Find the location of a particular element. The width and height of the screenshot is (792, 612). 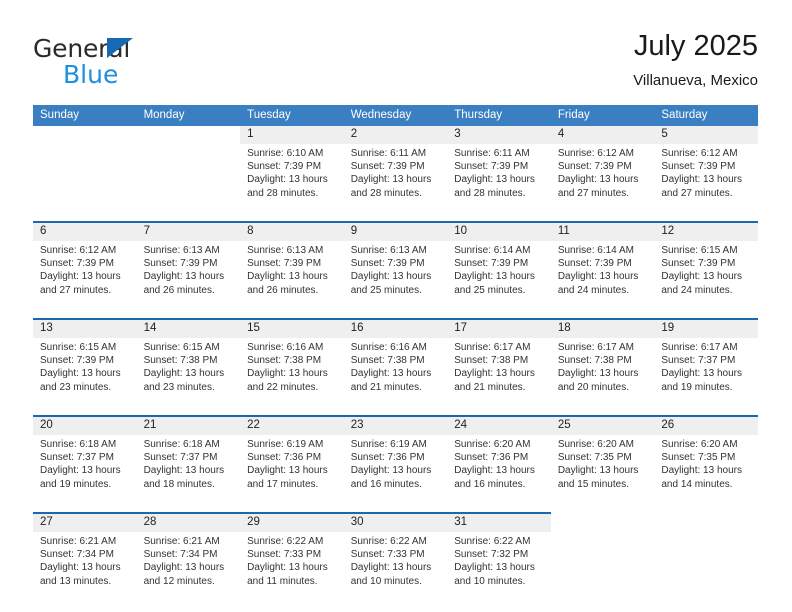

daylight-line-cont: and 21 minutes. is located at coordinates (490, 387).